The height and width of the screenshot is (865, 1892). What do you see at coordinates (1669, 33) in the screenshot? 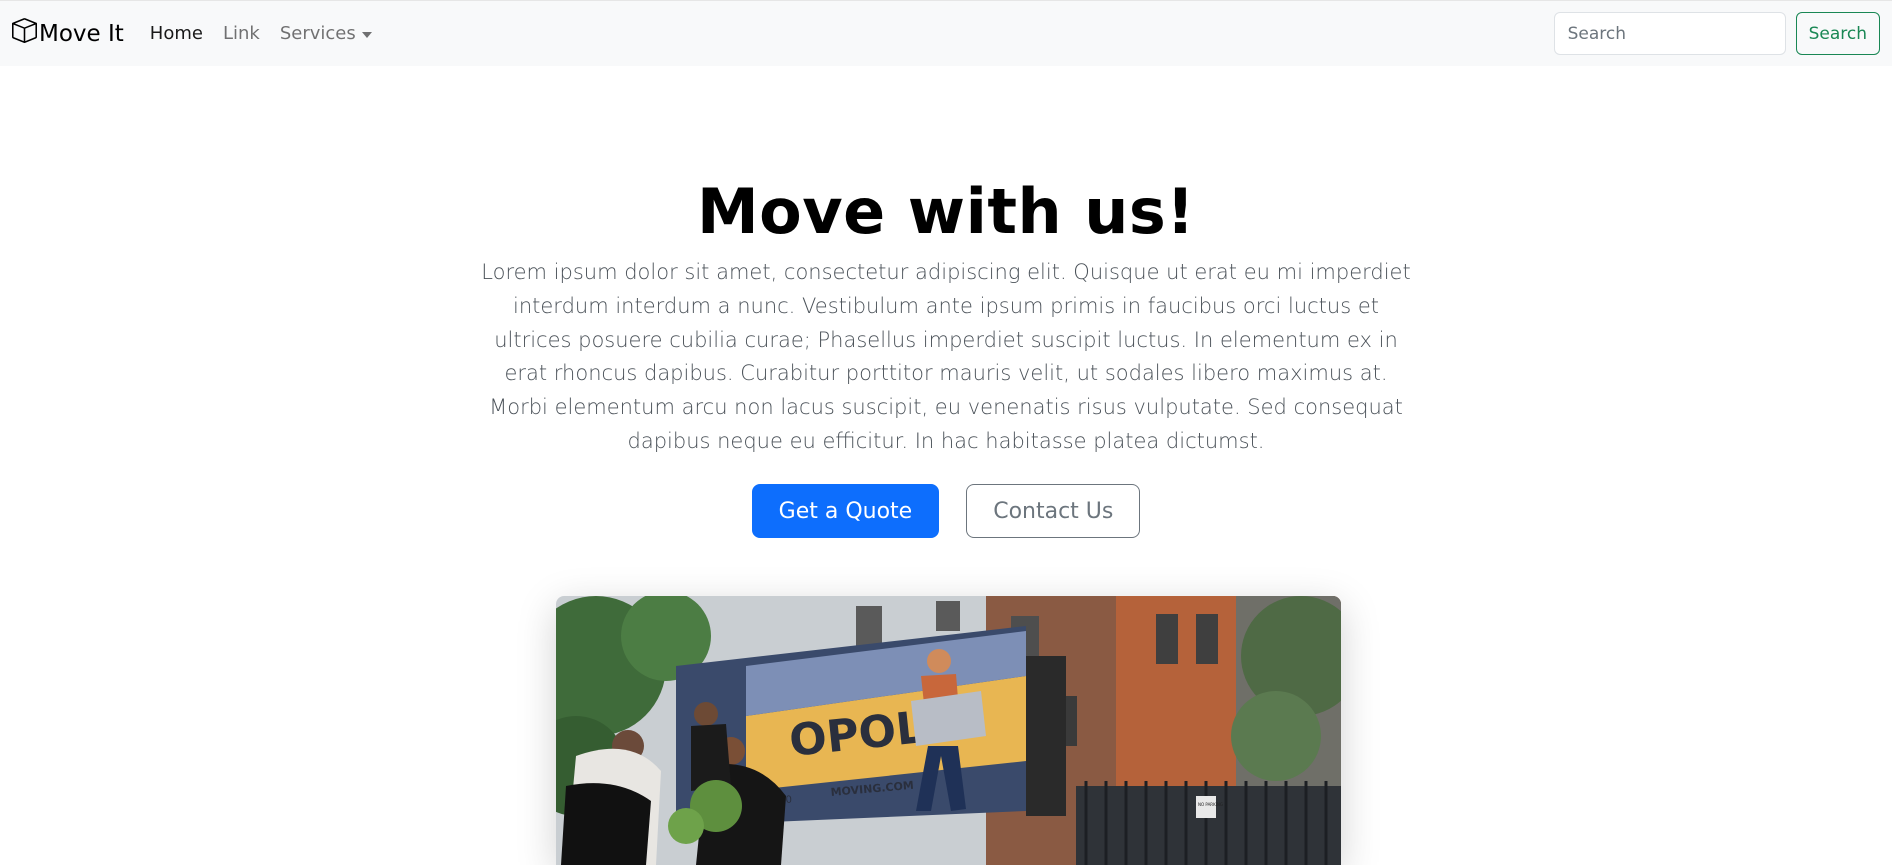
I see `search-input` at bounding box center [1669, 33].